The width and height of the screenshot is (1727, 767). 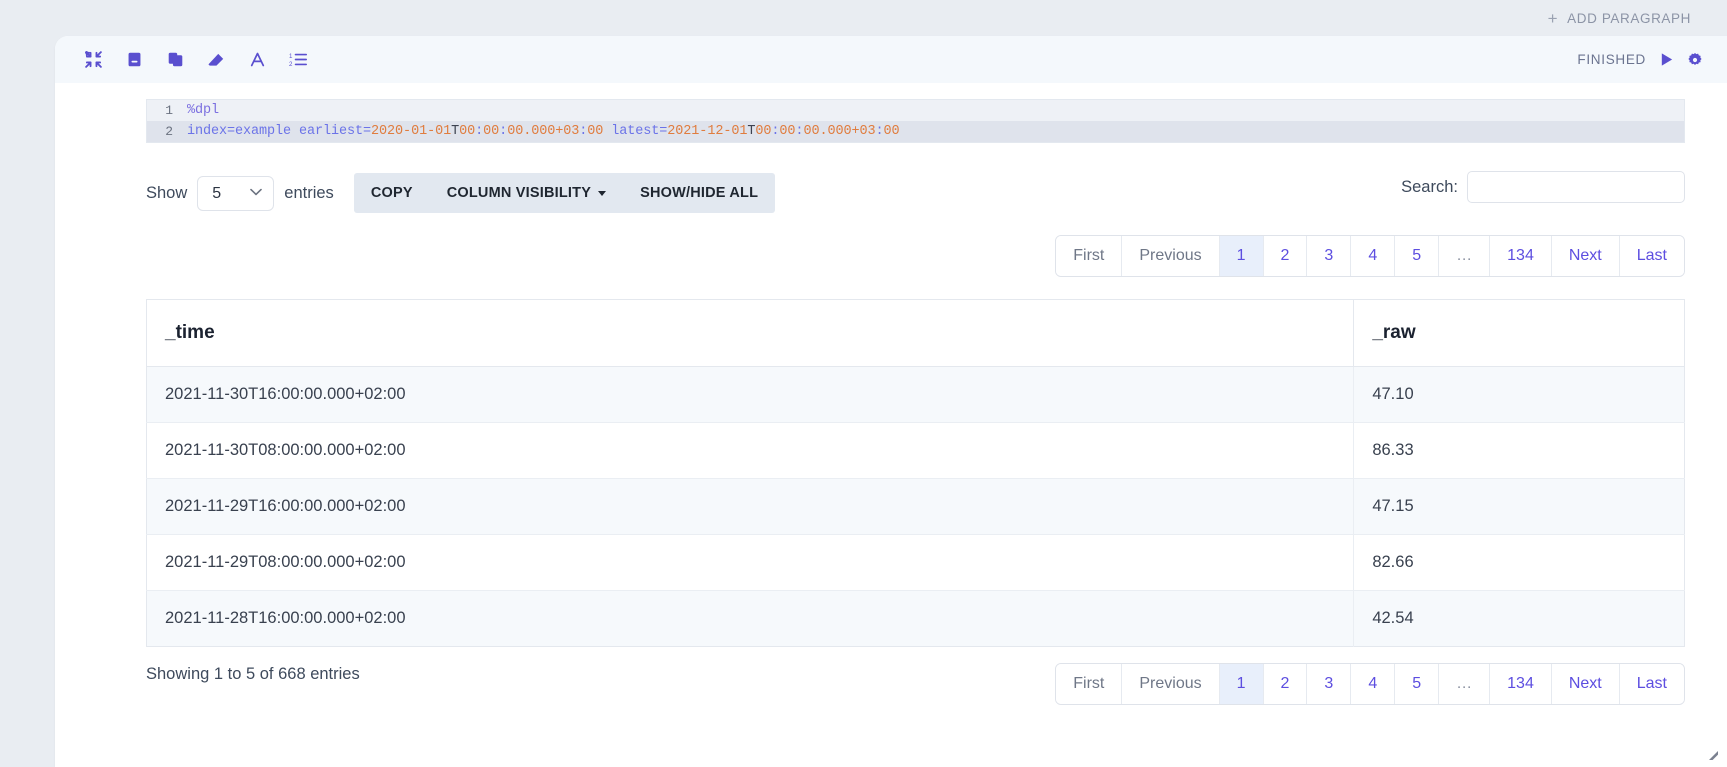 What do you see at coordinates (291, 64) in the screenshot?
I see `svg-text: 2` at bounding box center [291, 64].